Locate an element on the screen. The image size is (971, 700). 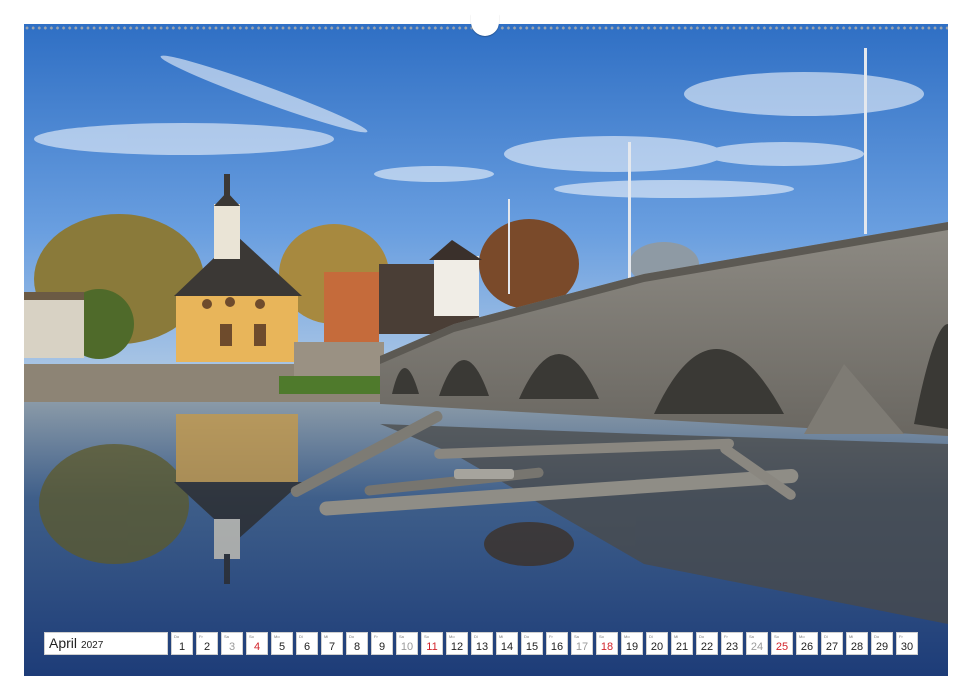
day-cell: Do 29 is located at coordinates (882, 643).